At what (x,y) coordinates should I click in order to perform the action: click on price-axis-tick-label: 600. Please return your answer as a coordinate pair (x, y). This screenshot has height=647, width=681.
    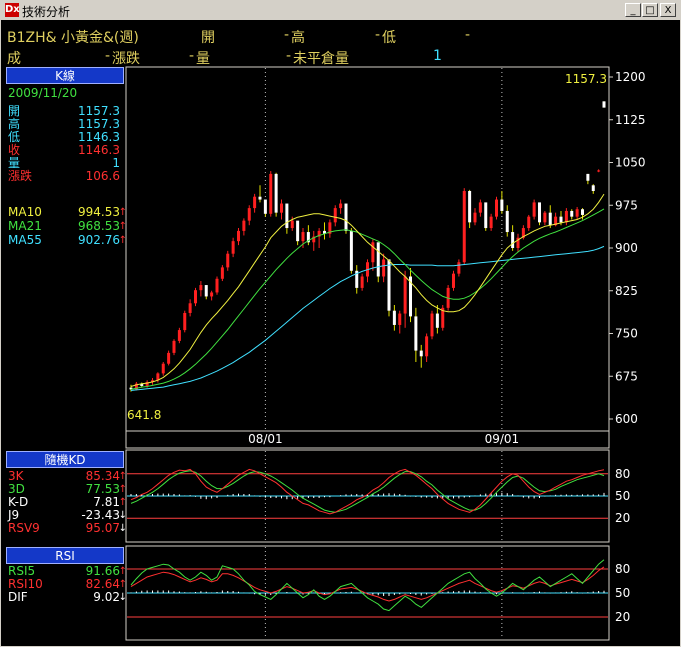
    Looking at the image, I should click on (626, 419).